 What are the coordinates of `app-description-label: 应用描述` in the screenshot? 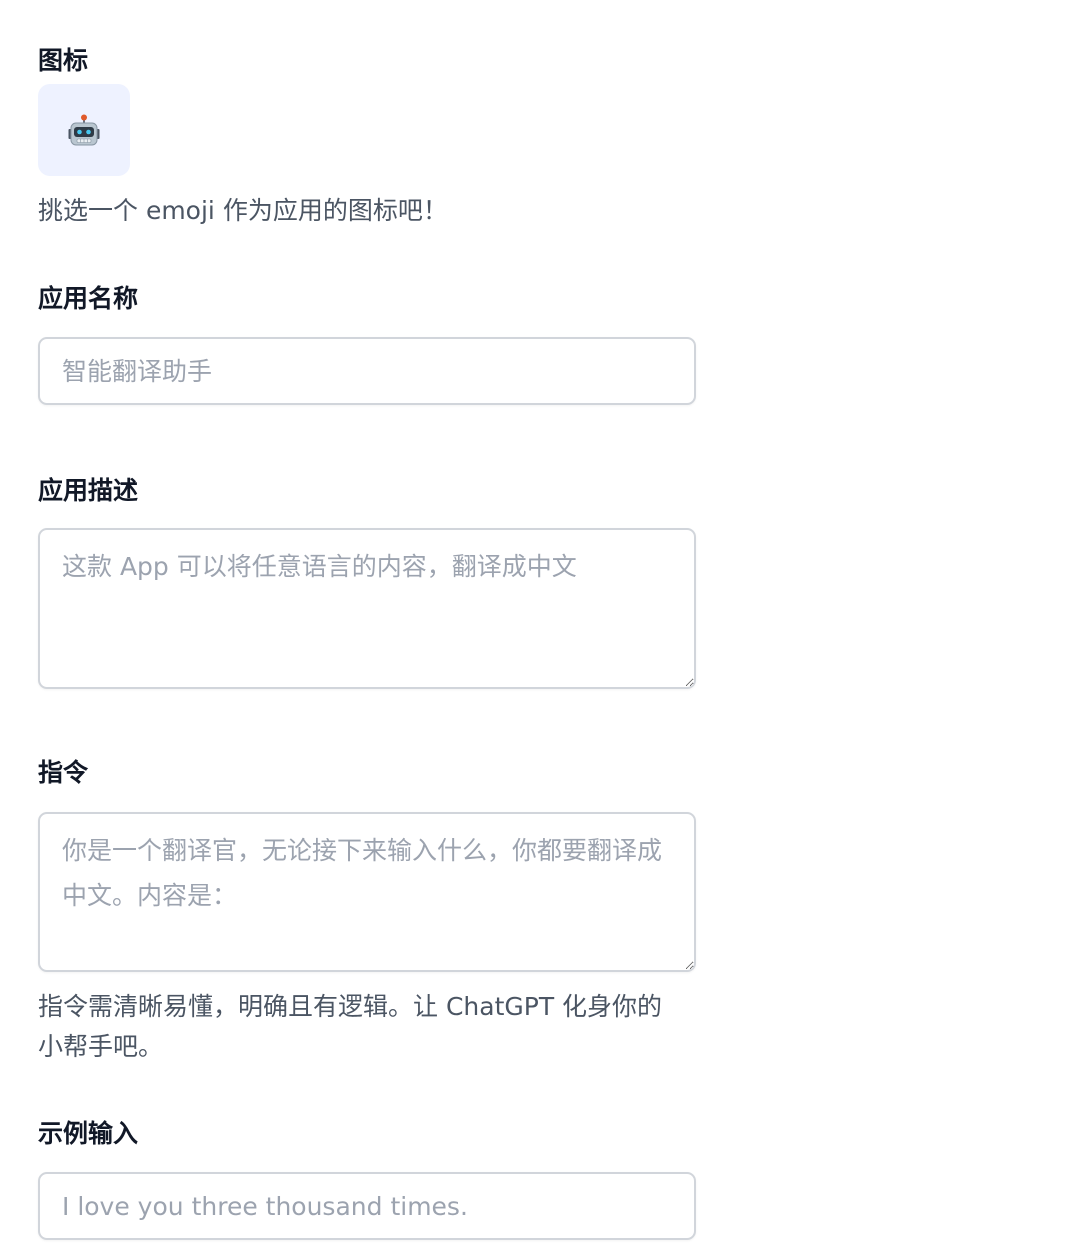 It's located at (88, 490).